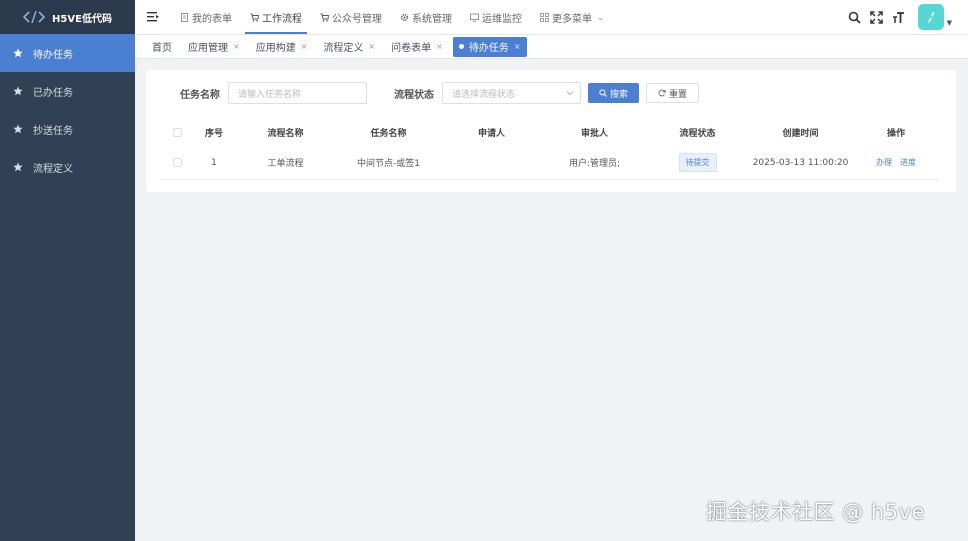 The width and height of the screenshot is (968, 541). Describe the element at coordinates (53, 93) in the screenshot. I see `sidebar-item-label: 已办任务` at that location.